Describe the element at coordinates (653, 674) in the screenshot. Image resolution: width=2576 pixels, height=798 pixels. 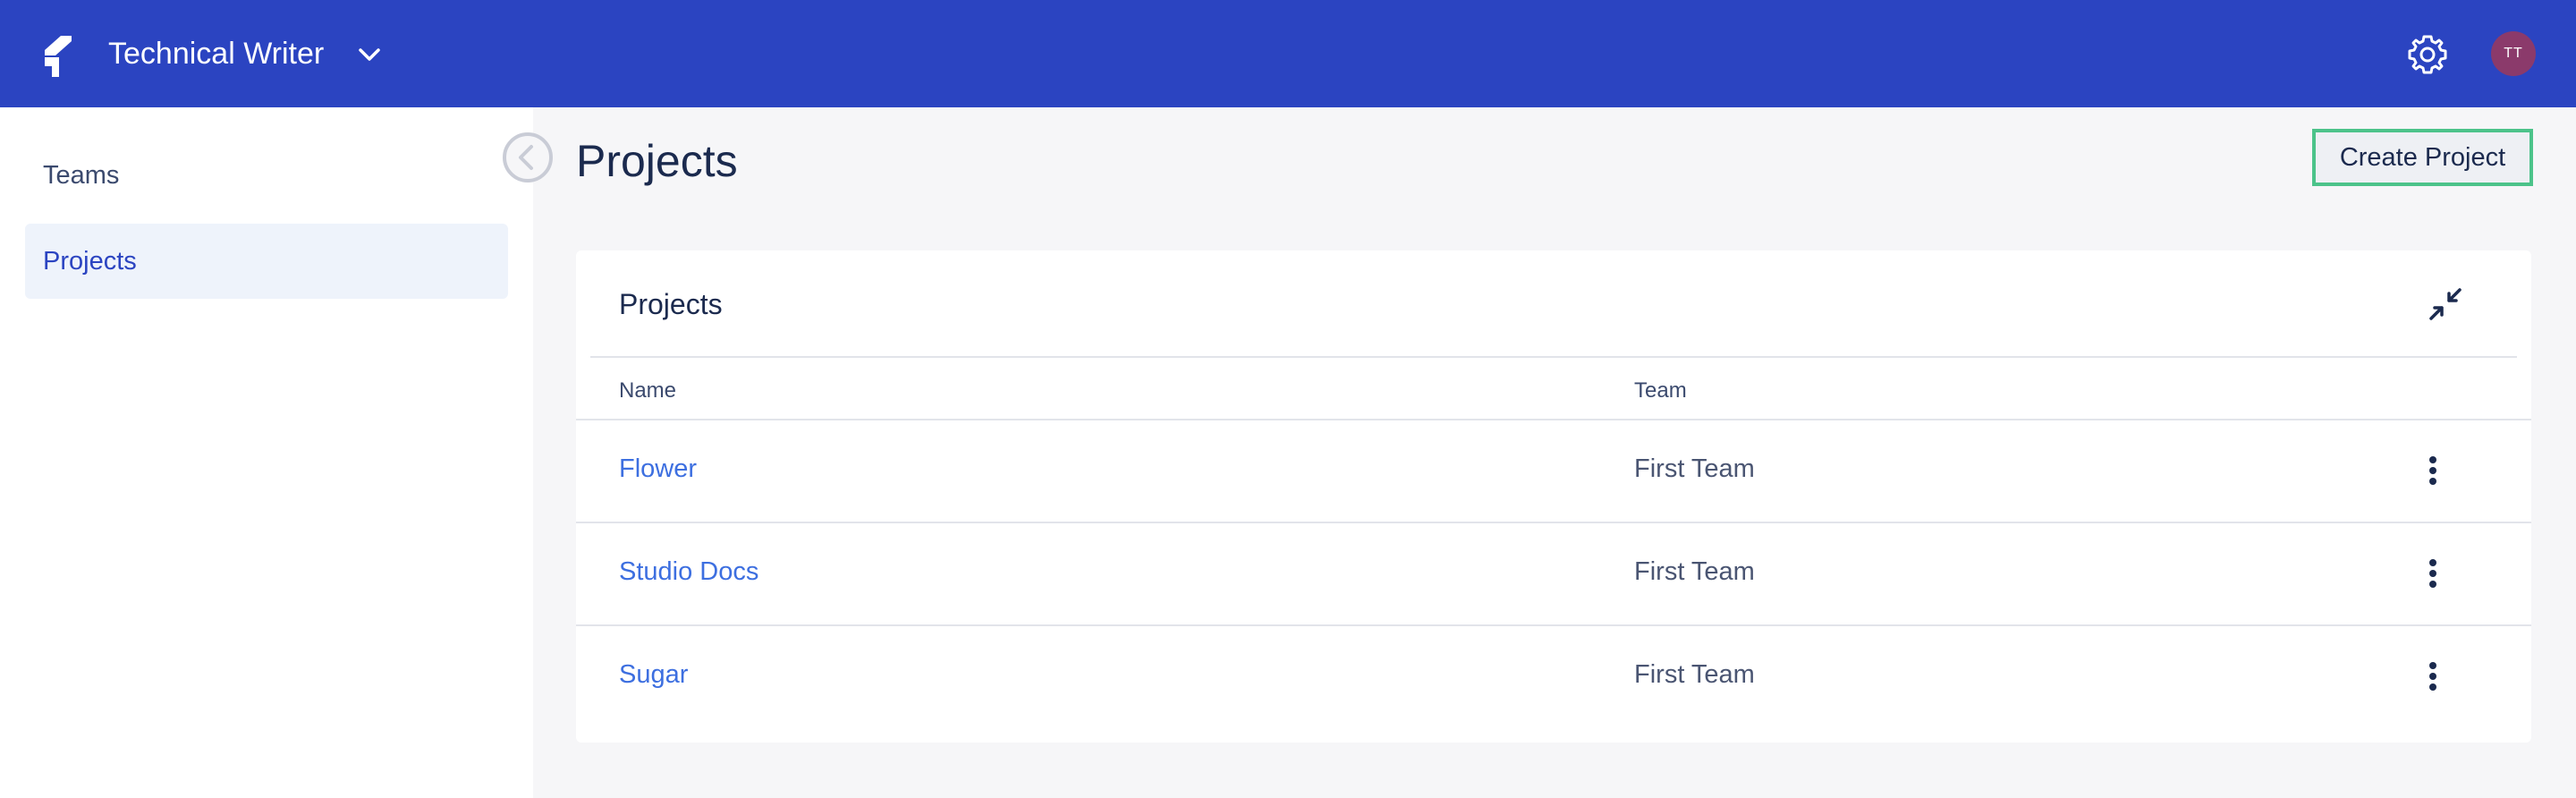
I see `project-link: Sugar` at that location.